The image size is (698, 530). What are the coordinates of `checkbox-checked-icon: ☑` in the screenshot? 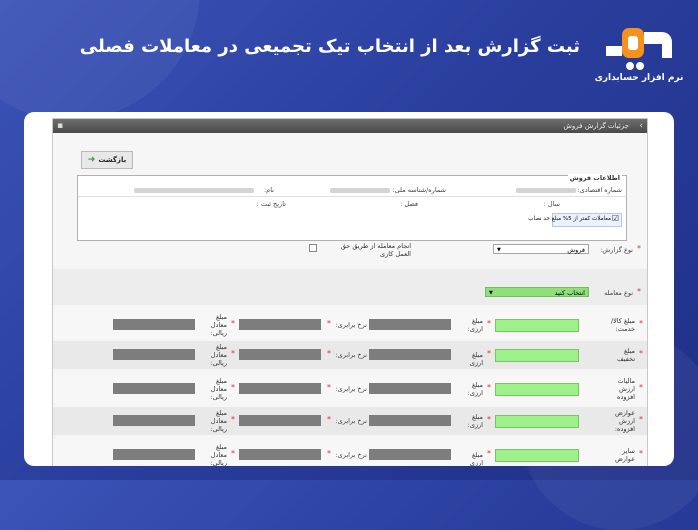 It's located at (615, 218).